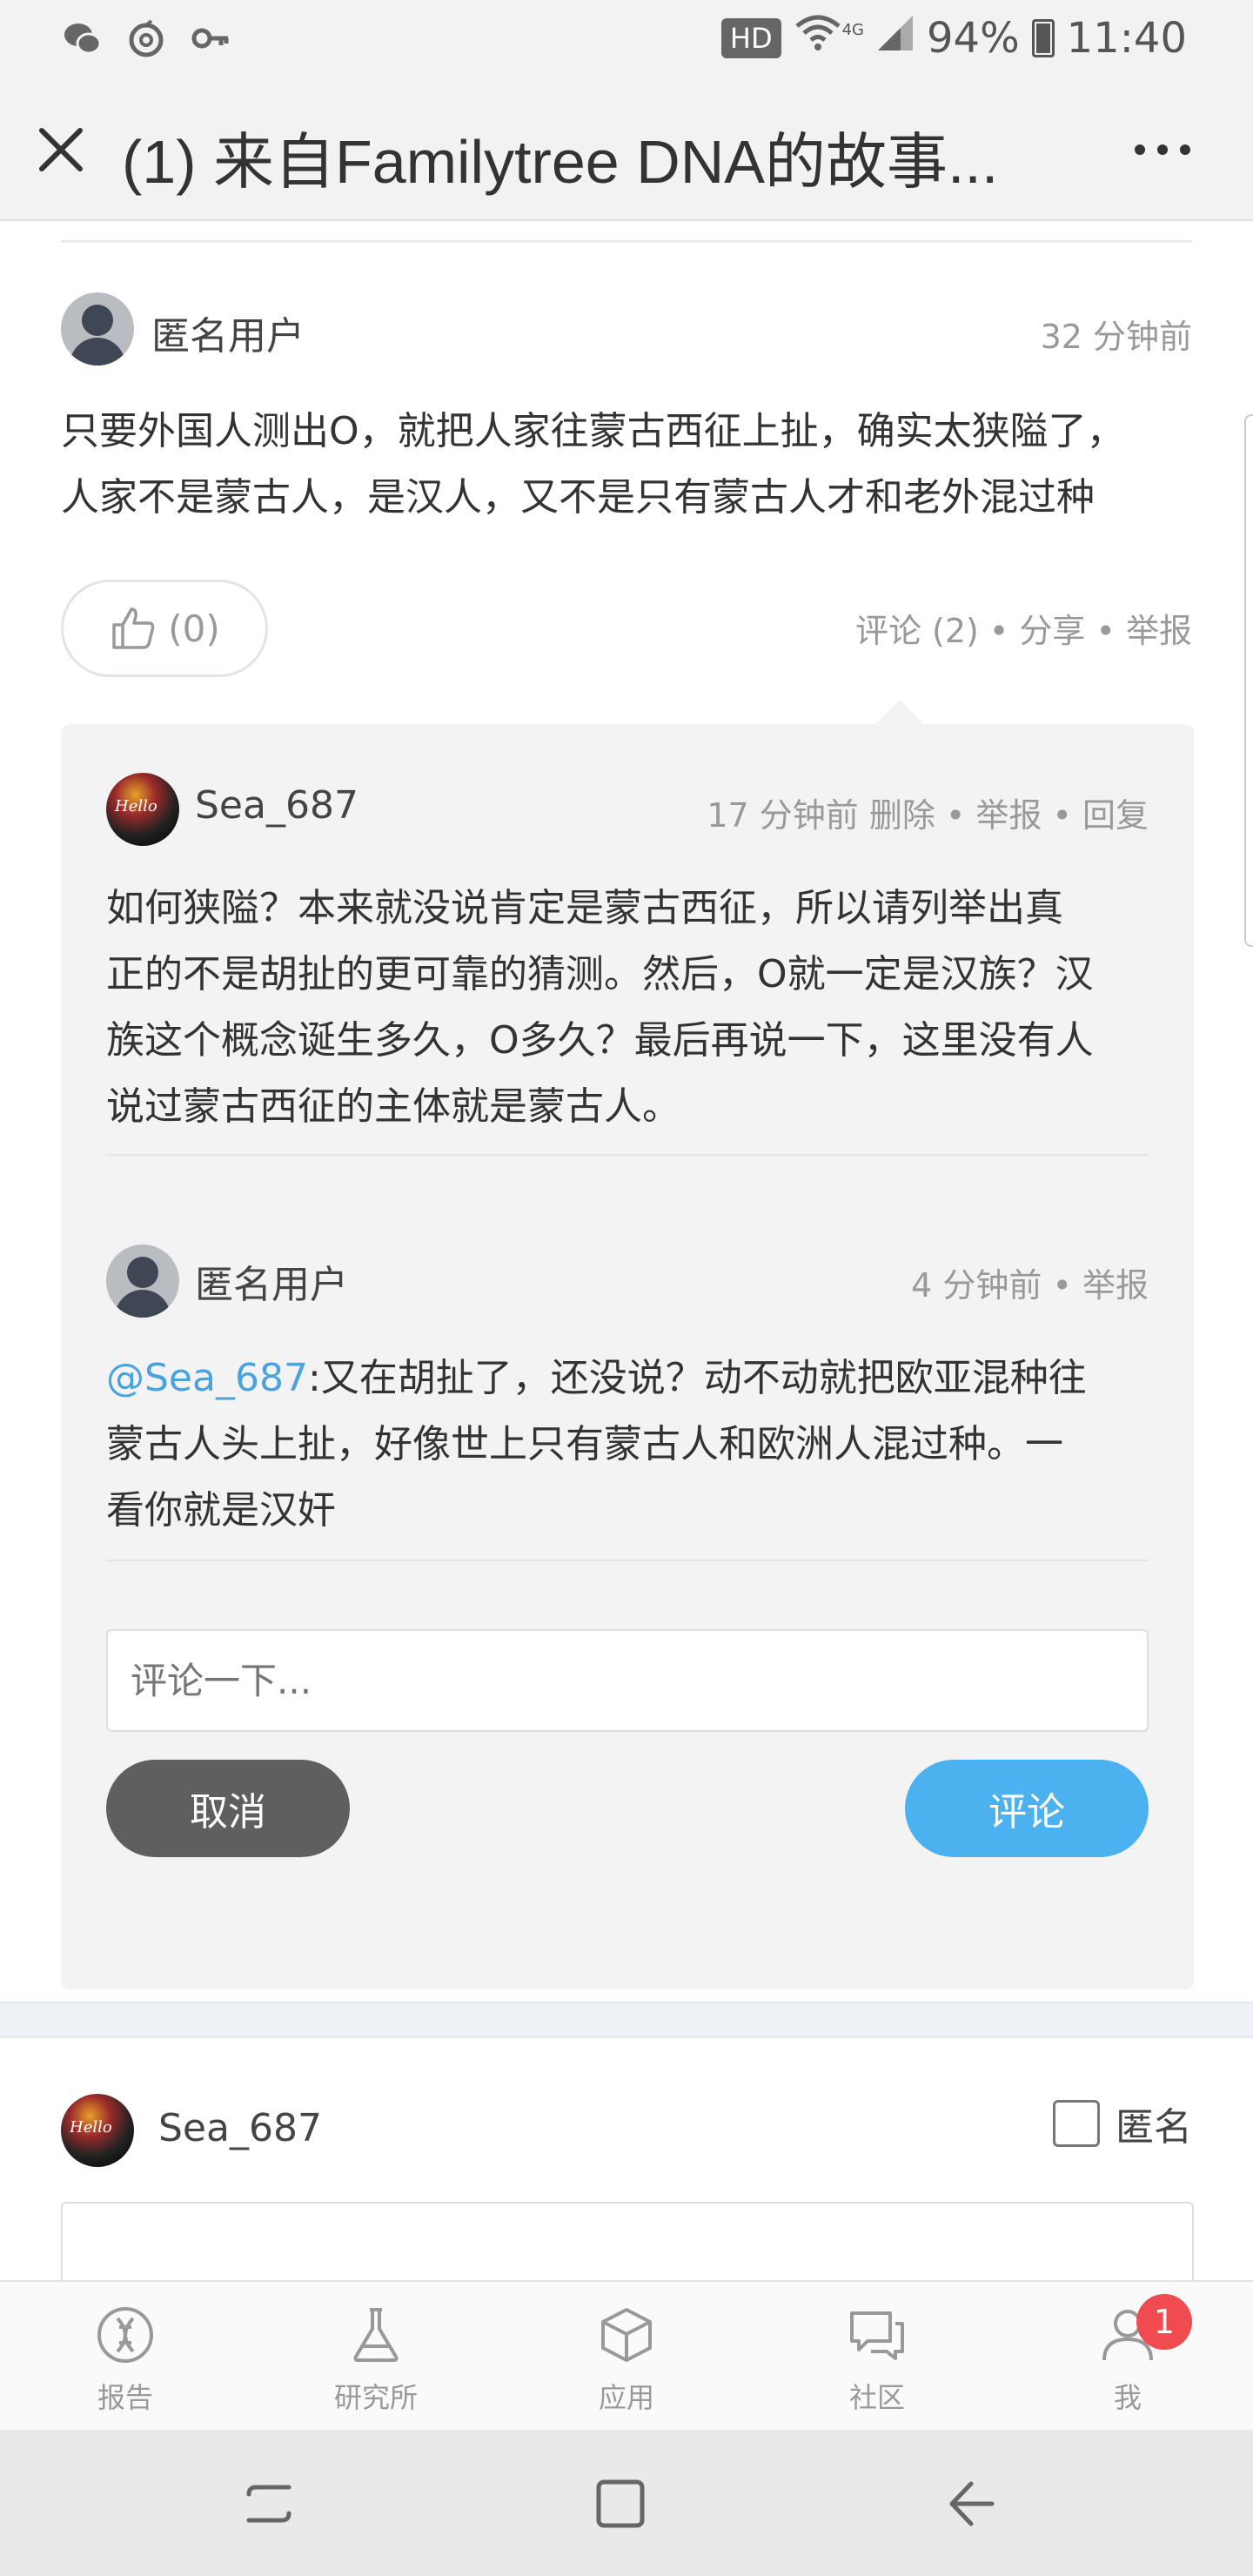 This screenshot has height=2576, width=1253. I want to click on like-count: (0), so click(194, 628).